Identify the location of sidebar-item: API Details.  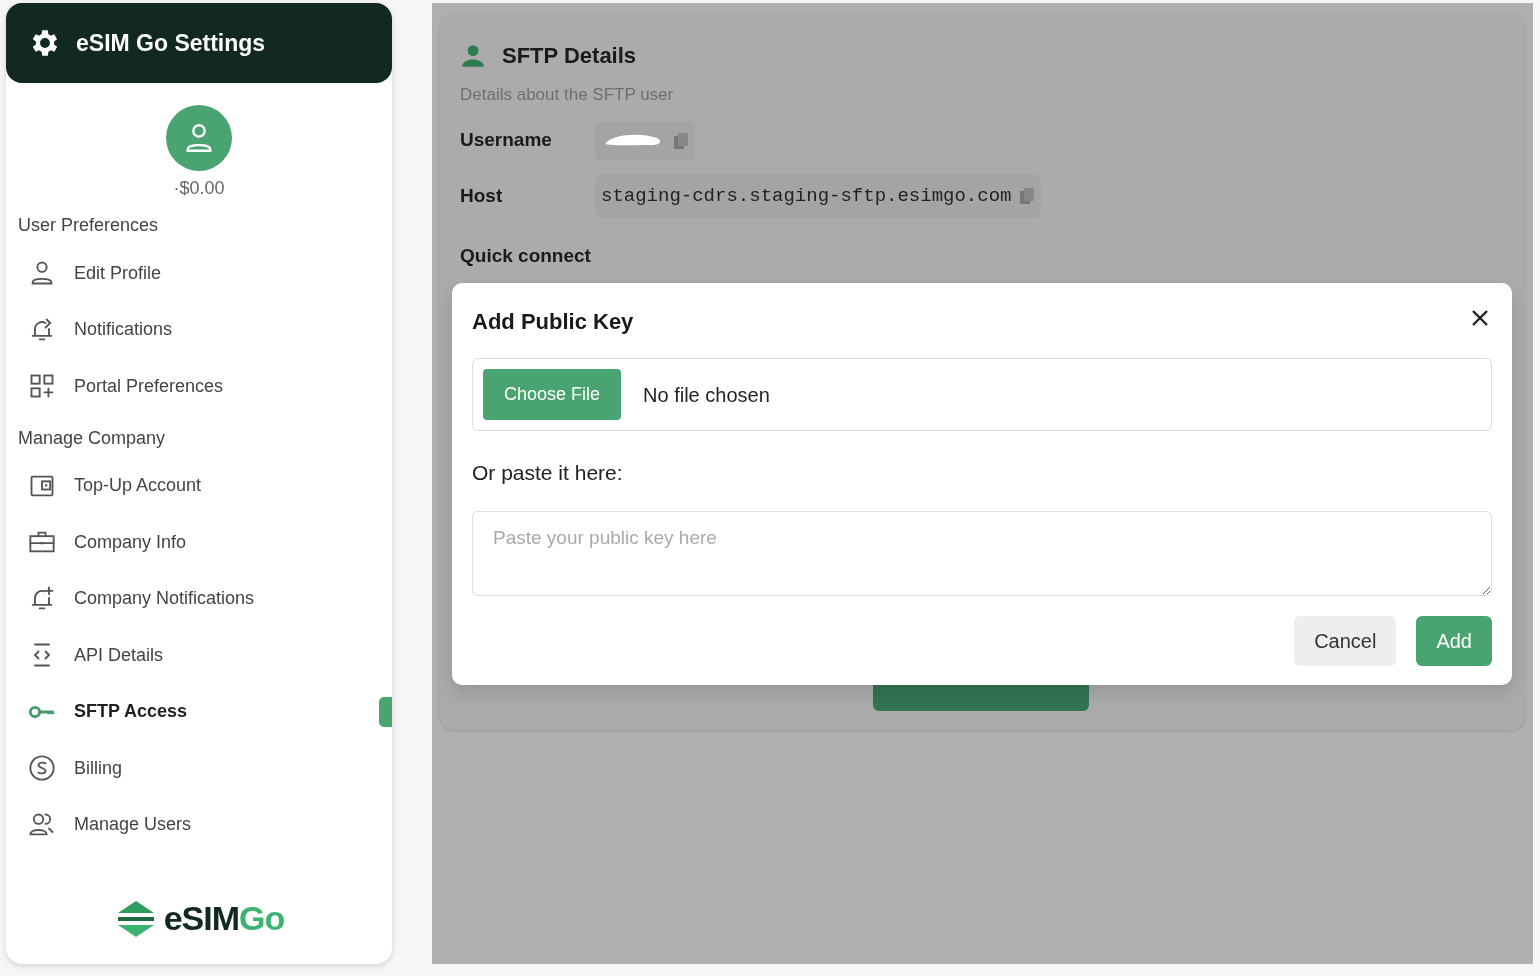
(199, 655).